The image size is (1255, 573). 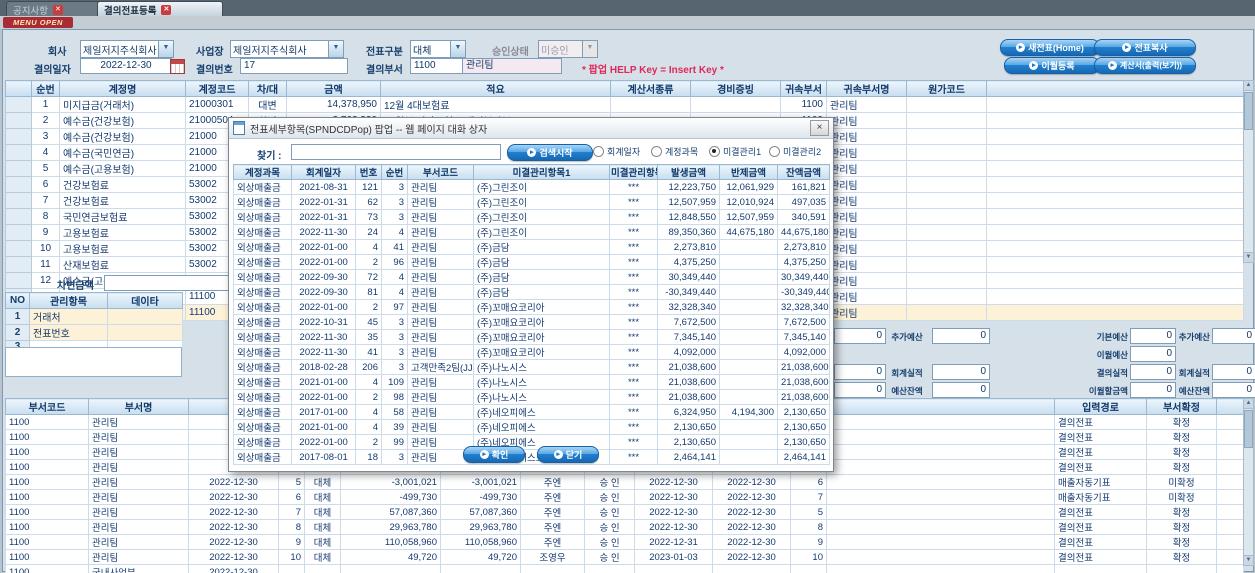 What do you see at coordinates (323, 202) in the screenshot?
I see `cell: 2022-01-31` at bounding box center [323, 202].